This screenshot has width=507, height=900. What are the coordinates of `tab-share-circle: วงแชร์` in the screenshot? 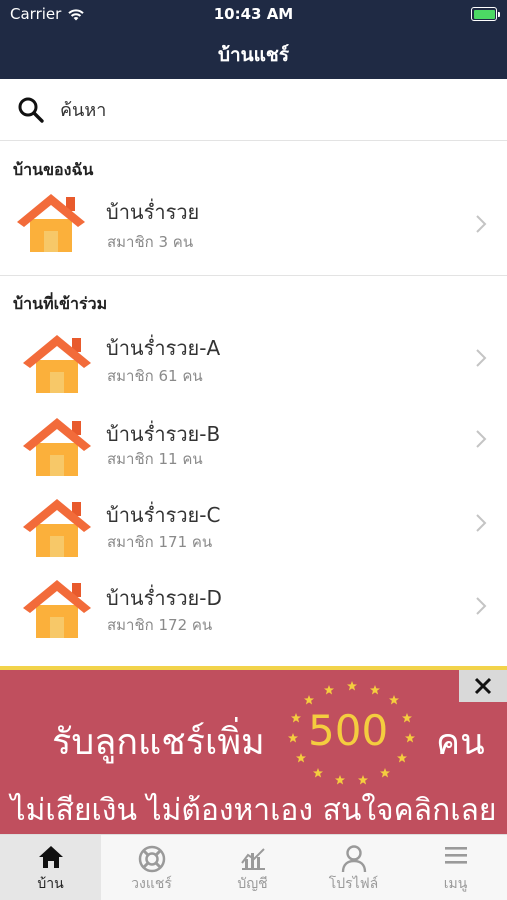 It's located at (151, 867).